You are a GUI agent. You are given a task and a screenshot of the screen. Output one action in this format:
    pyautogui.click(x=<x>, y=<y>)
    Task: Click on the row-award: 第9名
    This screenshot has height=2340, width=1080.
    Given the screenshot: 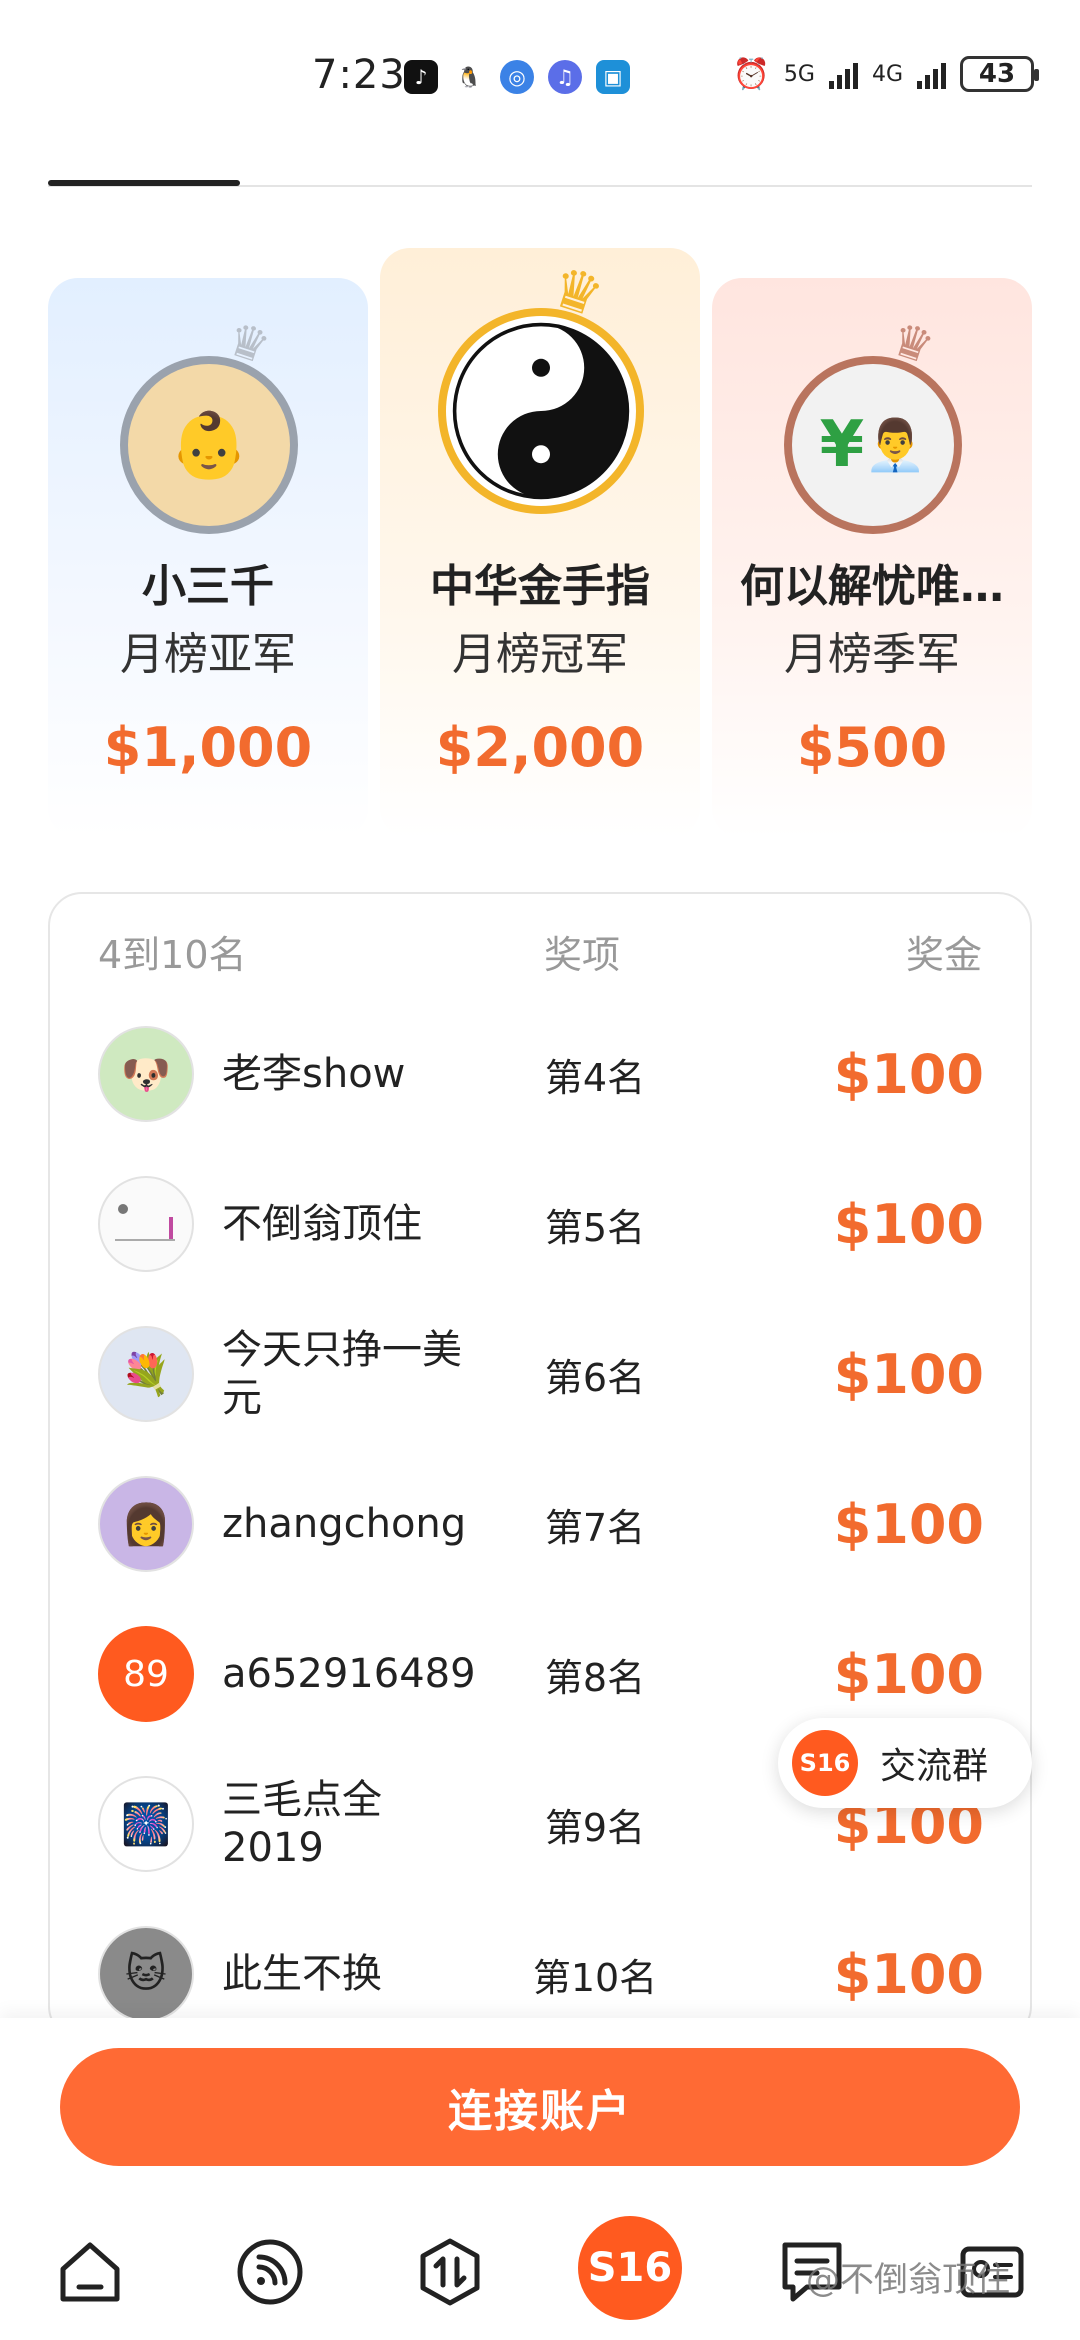 What is the action you would take?
    pyautogui.click(x=595, y=1827)
    